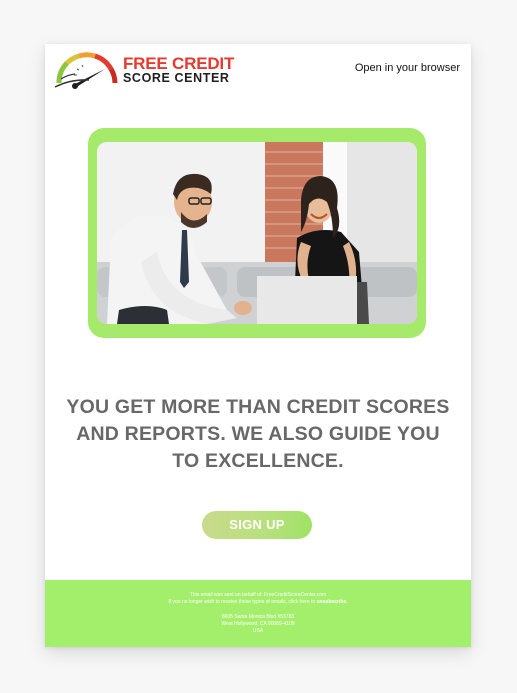  Describe the element at coordinates (176, 78) in the screenshot. I see `logo-text-score-center: SCORE CENTER` at that location.